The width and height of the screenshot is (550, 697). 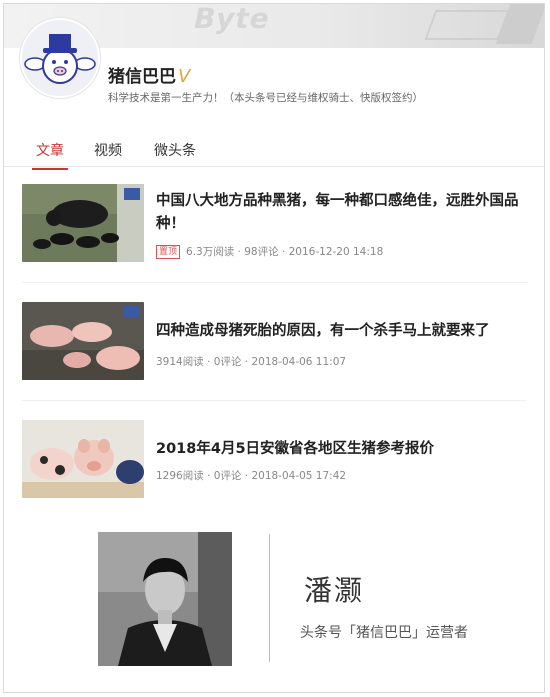 I want to click on article-meta: 3914阅读 · 0评论 · 2018-04-06 11:07, so click(x=251, y=362).